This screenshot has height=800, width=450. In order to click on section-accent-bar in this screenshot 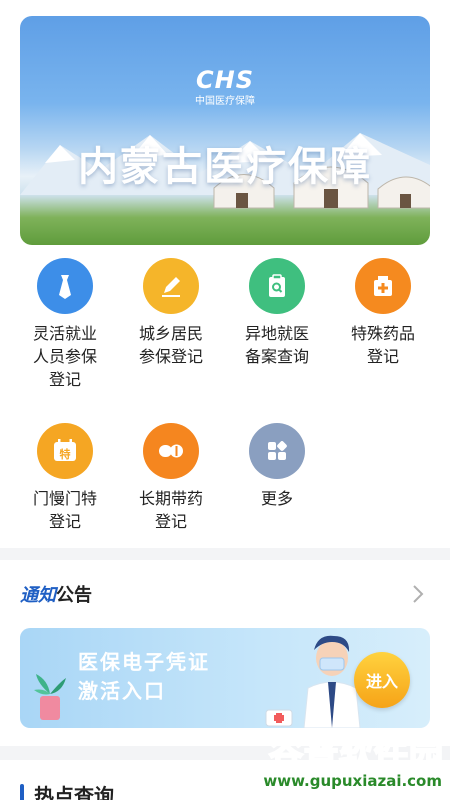, I will do `click(22, 792)`.